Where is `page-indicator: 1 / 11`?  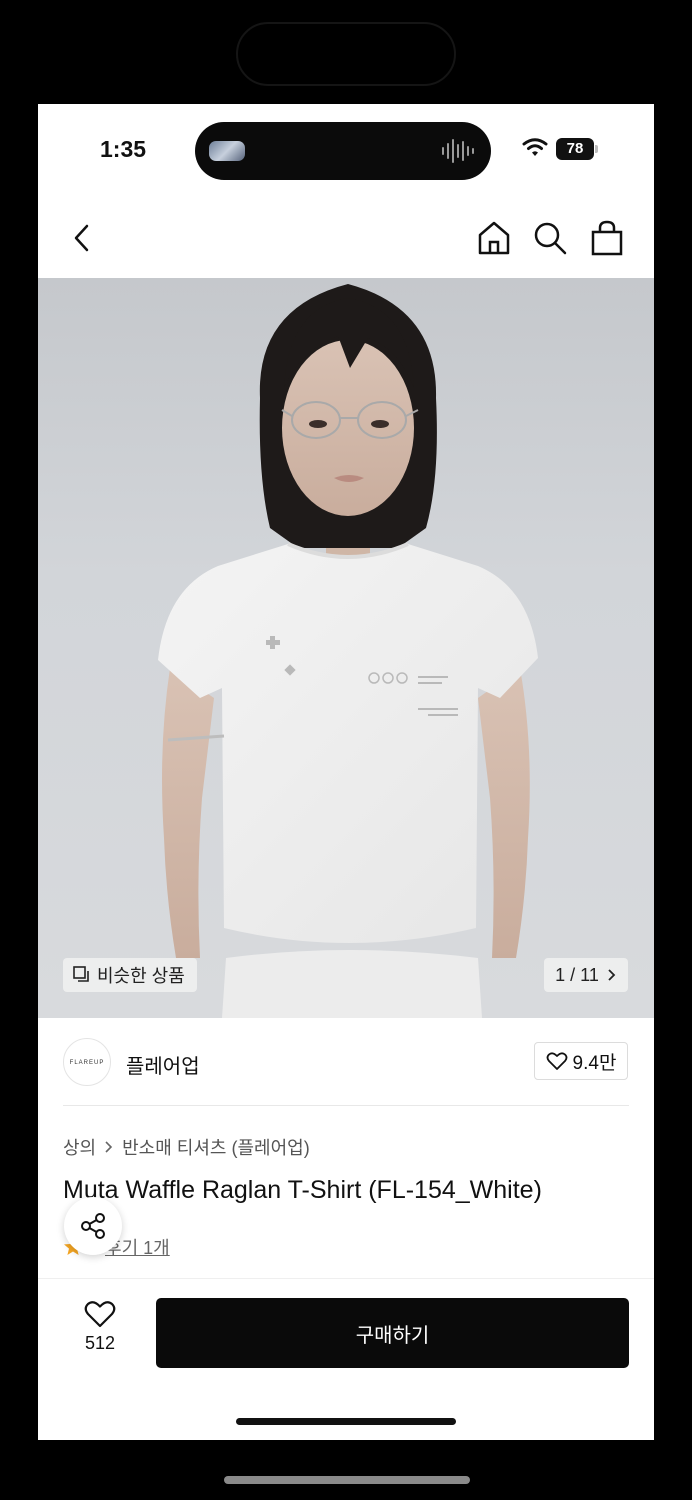
page-indicator: 1 / 11 is located at coordinates (577, 974).